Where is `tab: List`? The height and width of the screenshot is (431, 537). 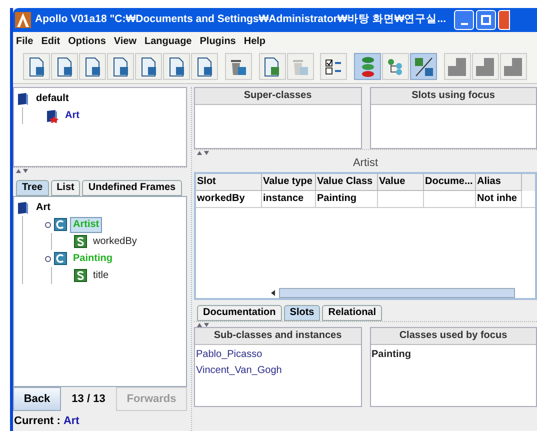 tab: List is located at coordinates (65, 188).